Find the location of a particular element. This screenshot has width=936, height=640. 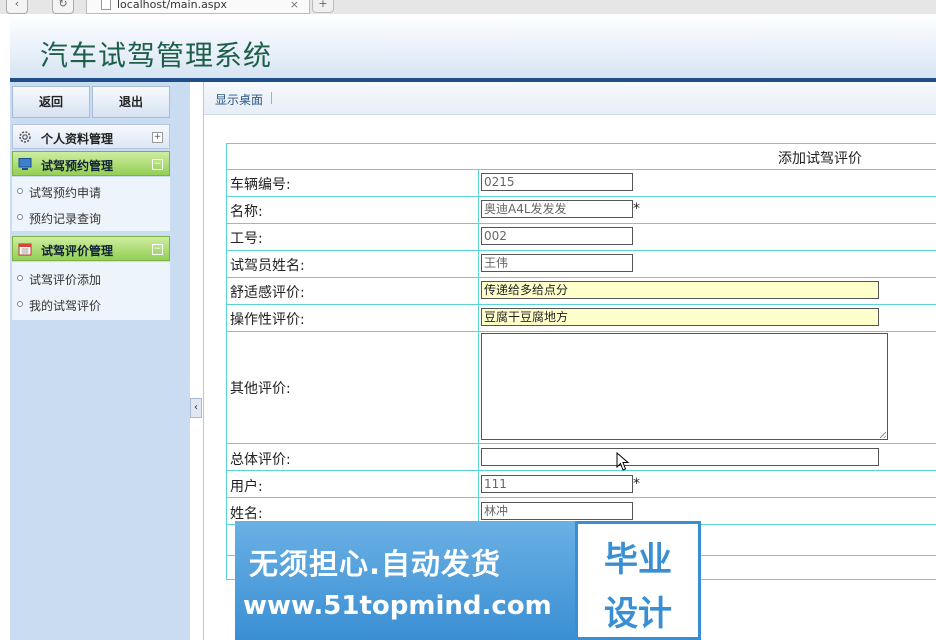

sidebar-item-review-add: 试驾评价添加 is located at coordinates (91, 278).